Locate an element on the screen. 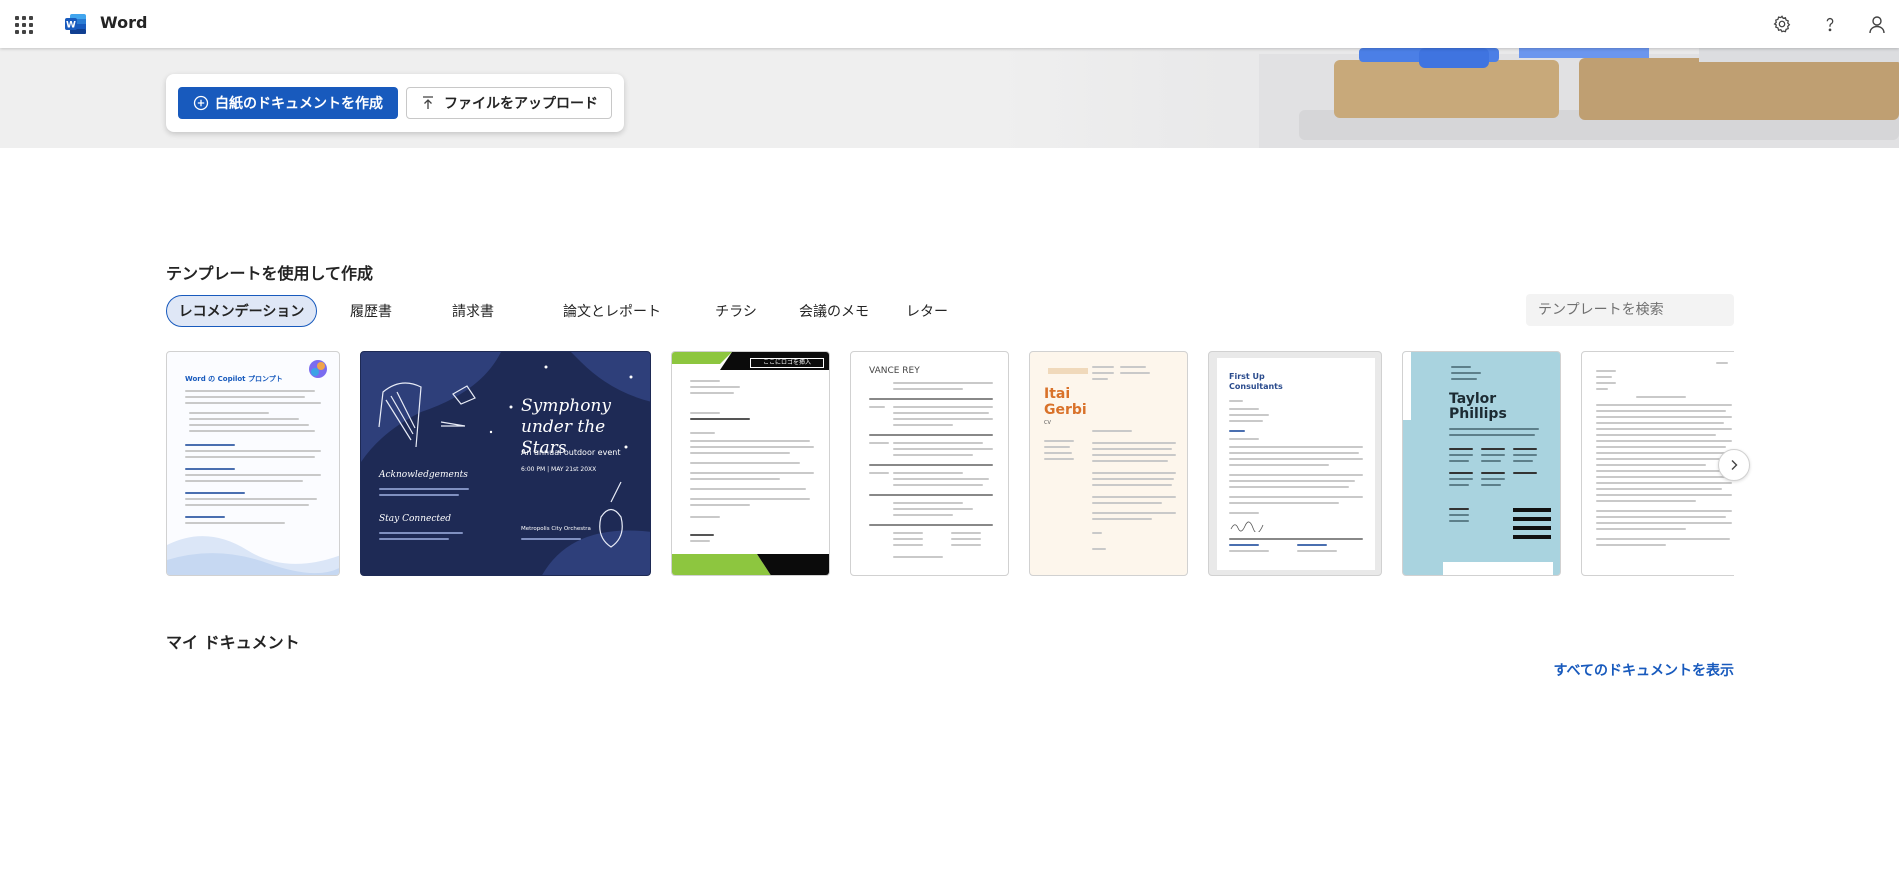  flyer-date: 6:00 PM | MAY 21st 20XX is located at coordinates (559, 469).